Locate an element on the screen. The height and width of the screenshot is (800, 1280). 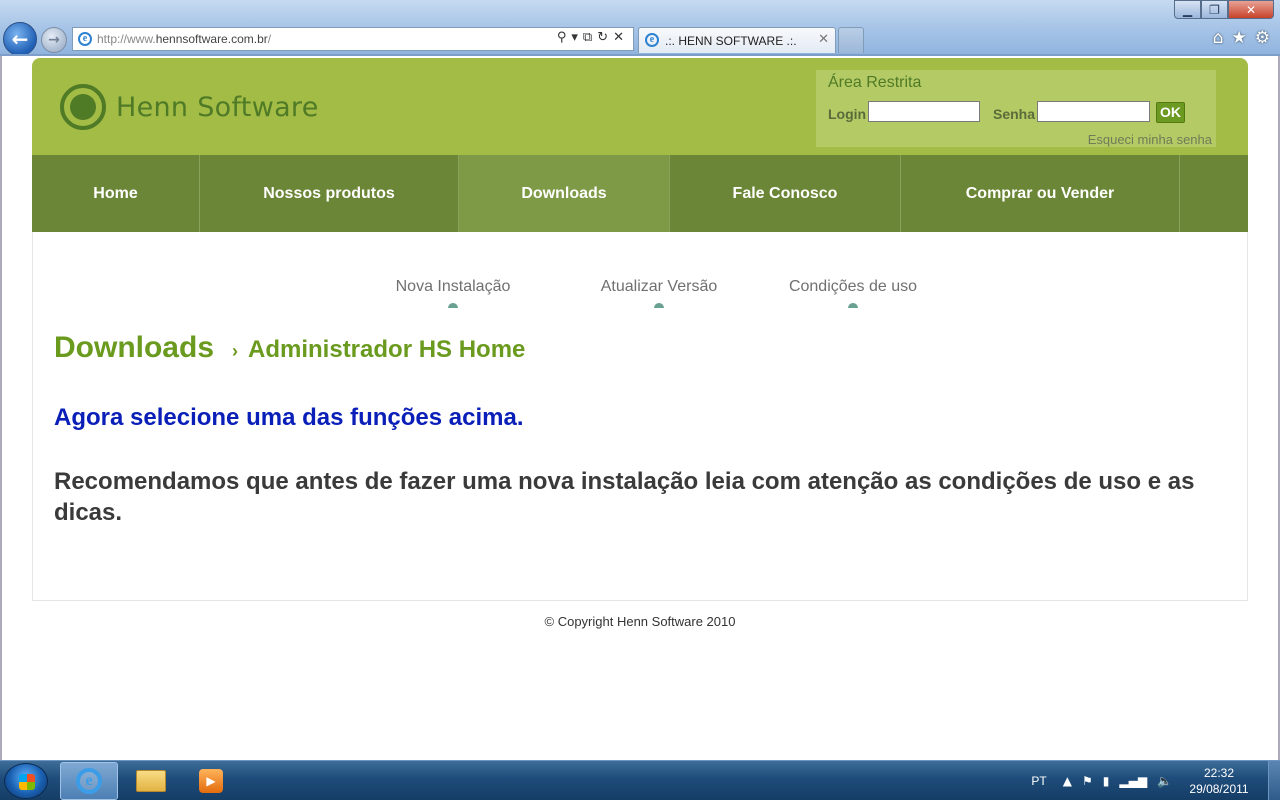
logo-mark-icon is located at coordinates (83, 107).